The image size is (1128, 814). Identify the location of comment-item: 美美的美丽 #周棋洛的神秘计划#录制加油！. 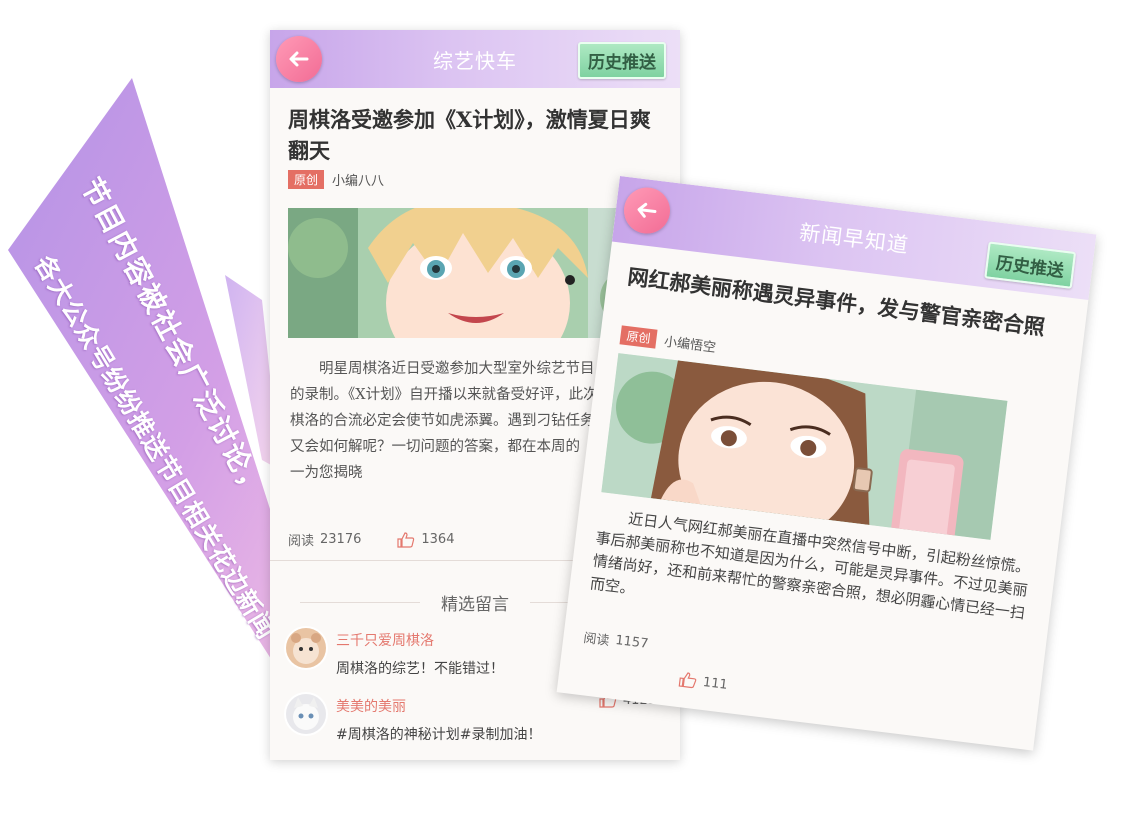
(413, 719).